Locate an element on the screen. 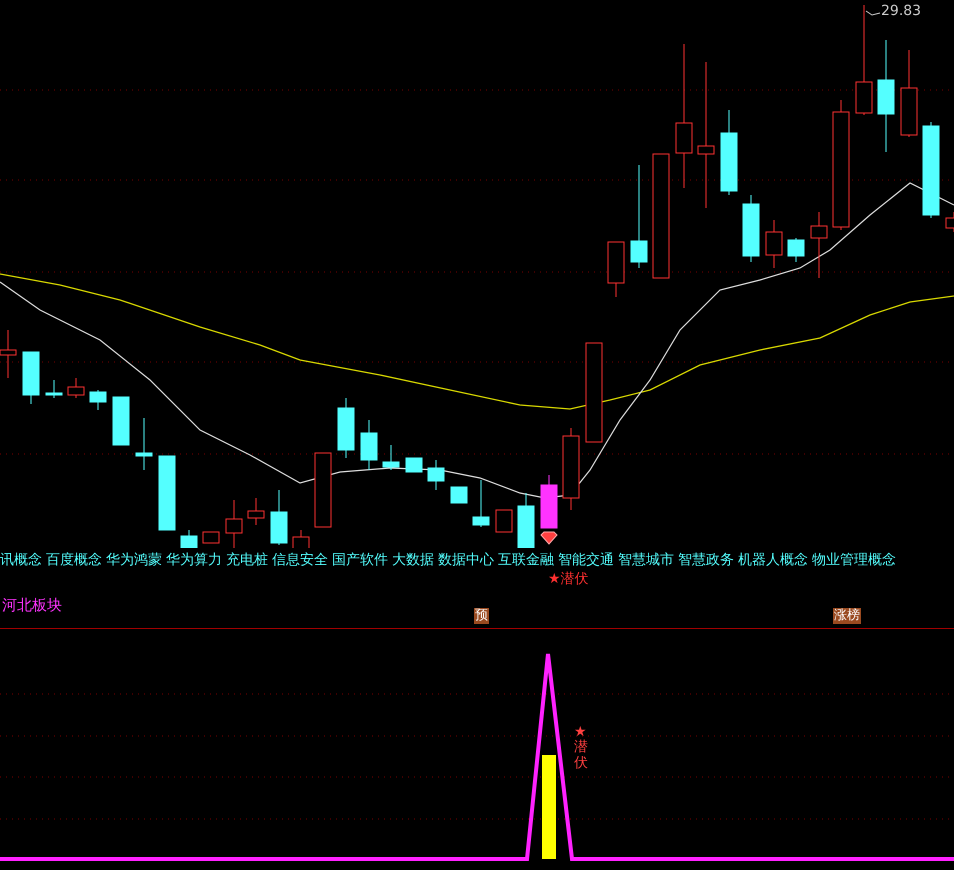 The width and height of the screenshot is (954, 870). diamond-icon is located at coordinates (549, 538).